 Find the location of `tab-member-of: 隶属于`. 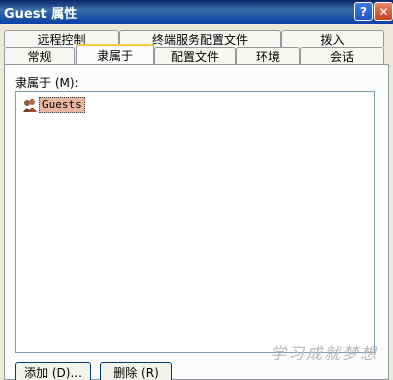

tab-member-of: 隶属于 is located at coordinates (115, 54).